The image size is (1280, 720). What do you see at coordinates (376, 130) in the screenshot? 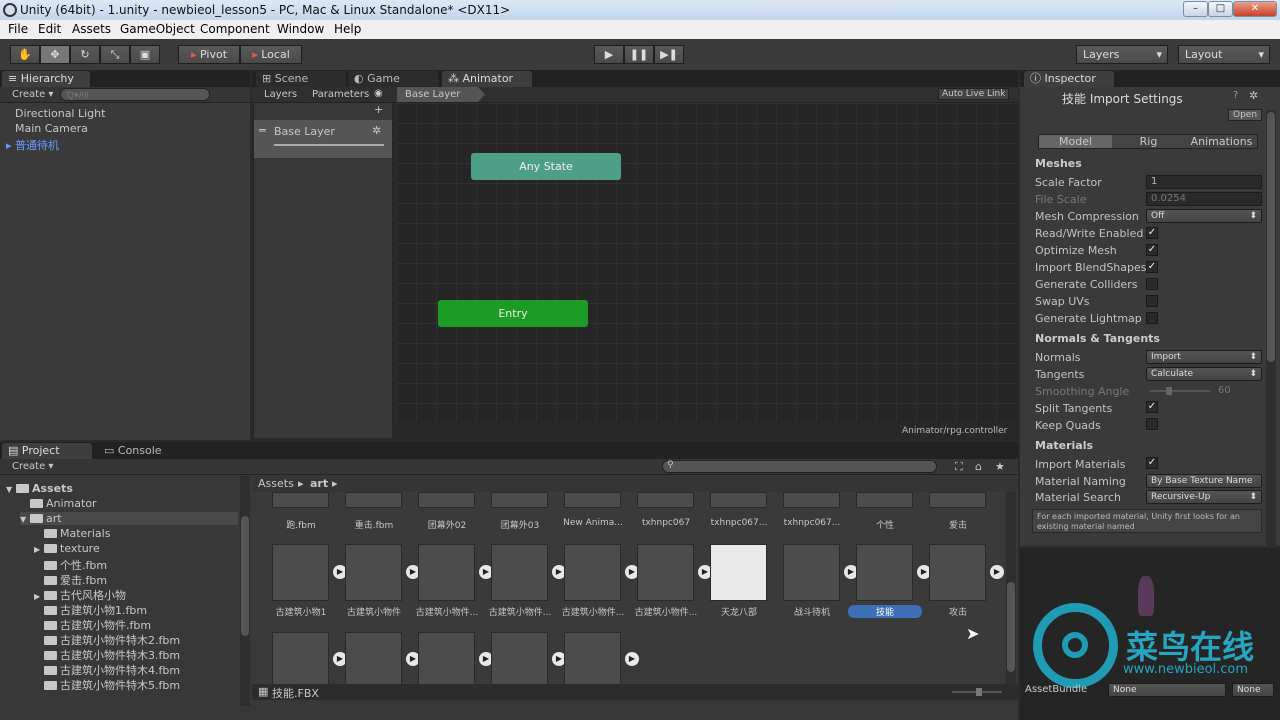
I see `gear-icon: ✲` at bounding box center [376, 130].